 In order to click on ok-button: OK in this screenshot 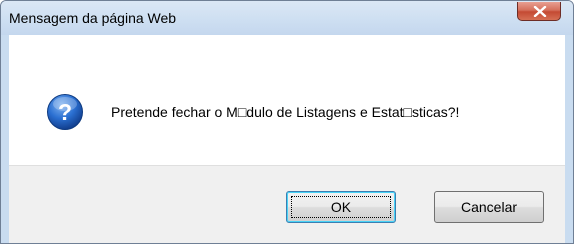, I will do `click(341, 207)`.